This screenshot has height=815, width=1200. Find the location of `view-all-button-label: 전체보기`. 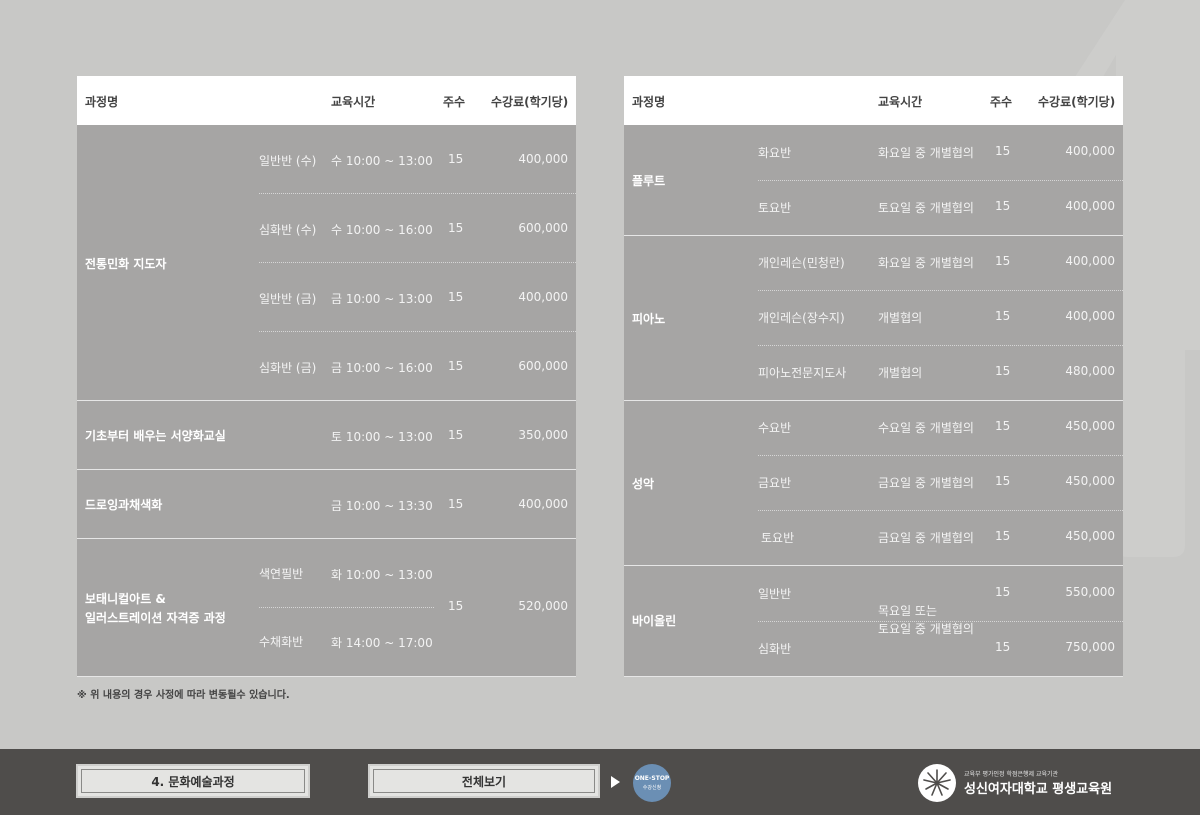

view-all-button-label: 전체보기 is located at coordinates (484, 781).